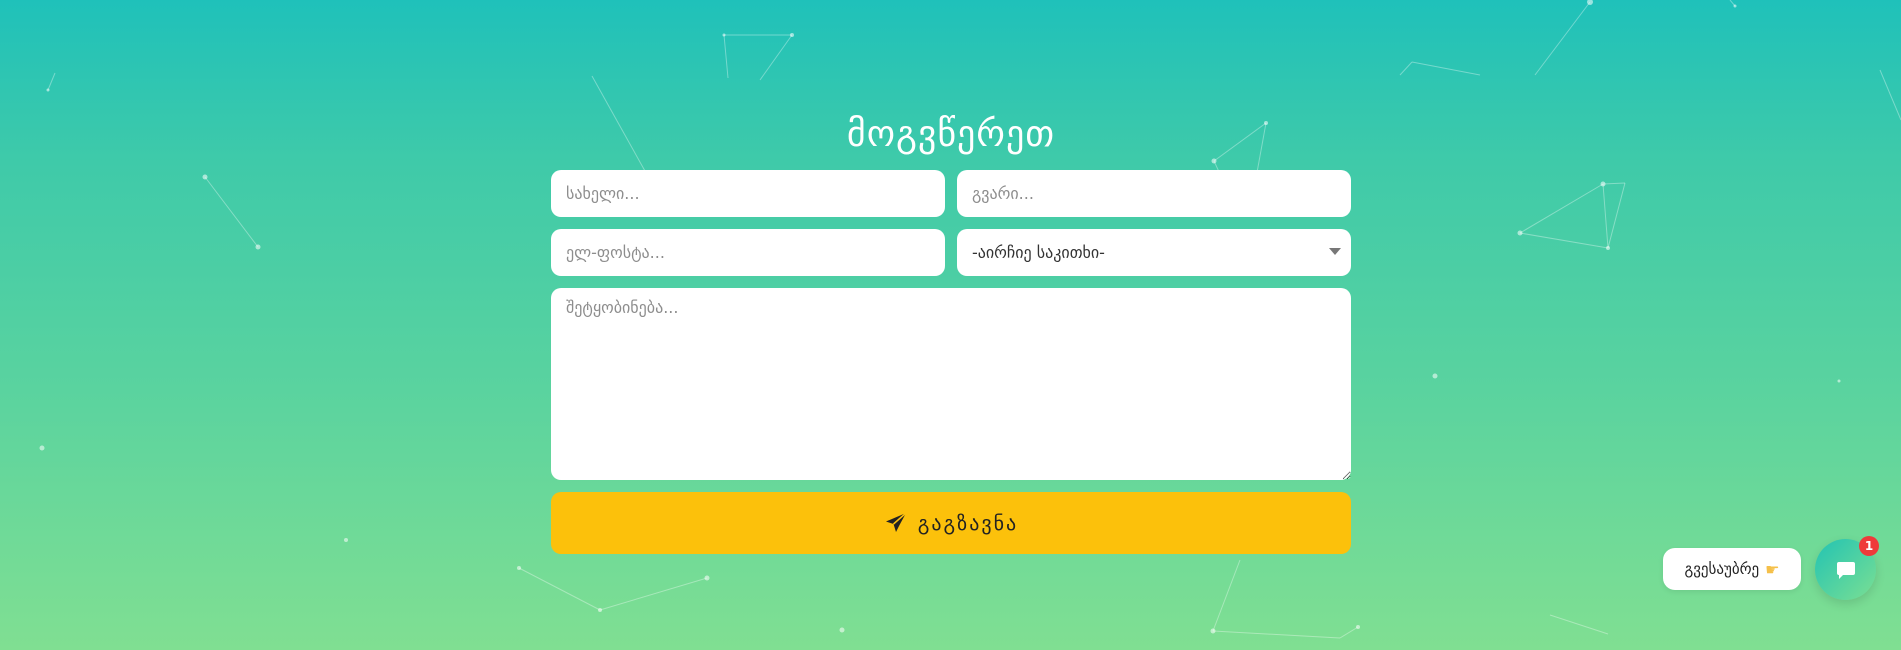  What do you see at coordinates (1154, 252) in the screenshot?
I see `topic-select: -აირჩიე საკითხი-` at bounding box center [1154, 252].